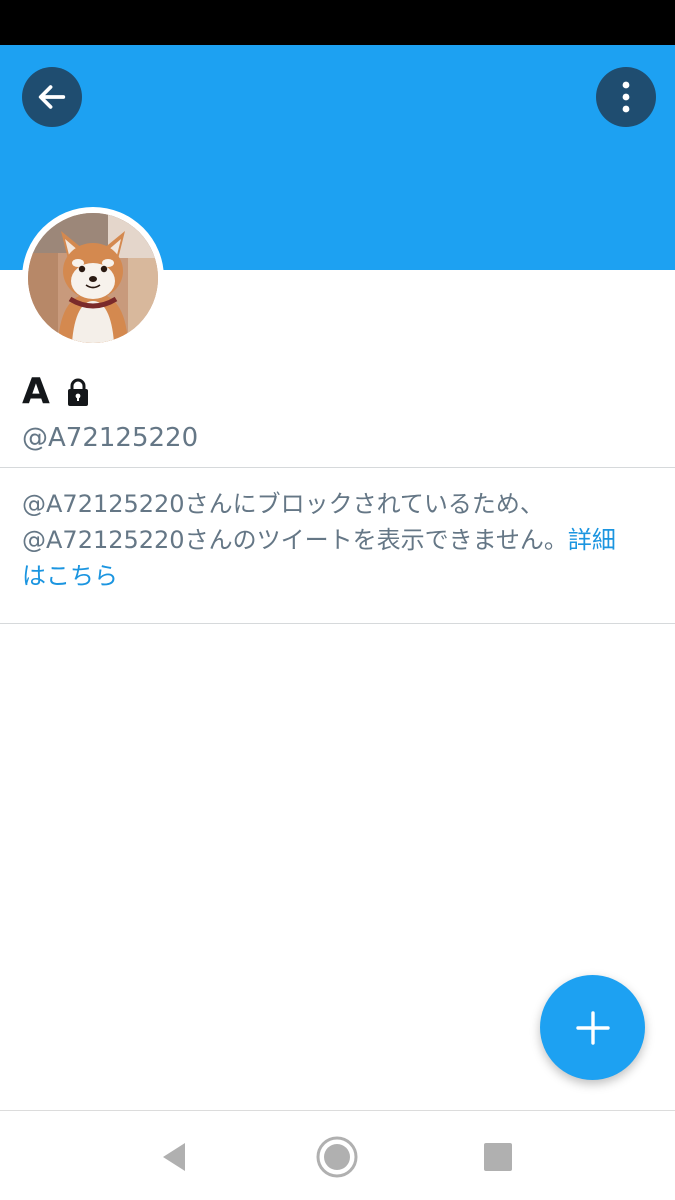  Describe the element at coordinates (58, 392) in the screenshot. I see `profile-name-row: A` at that location.